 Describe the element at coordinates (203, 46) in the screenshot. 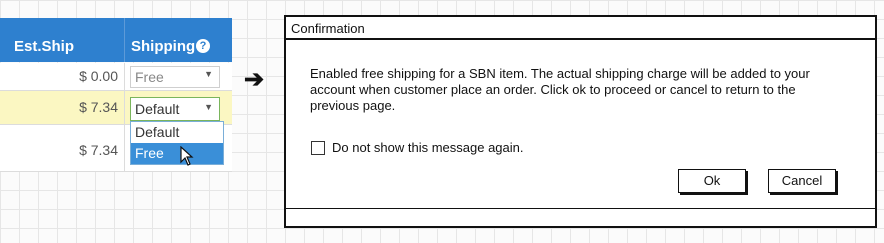

I see `help-icon: ?` at that location.